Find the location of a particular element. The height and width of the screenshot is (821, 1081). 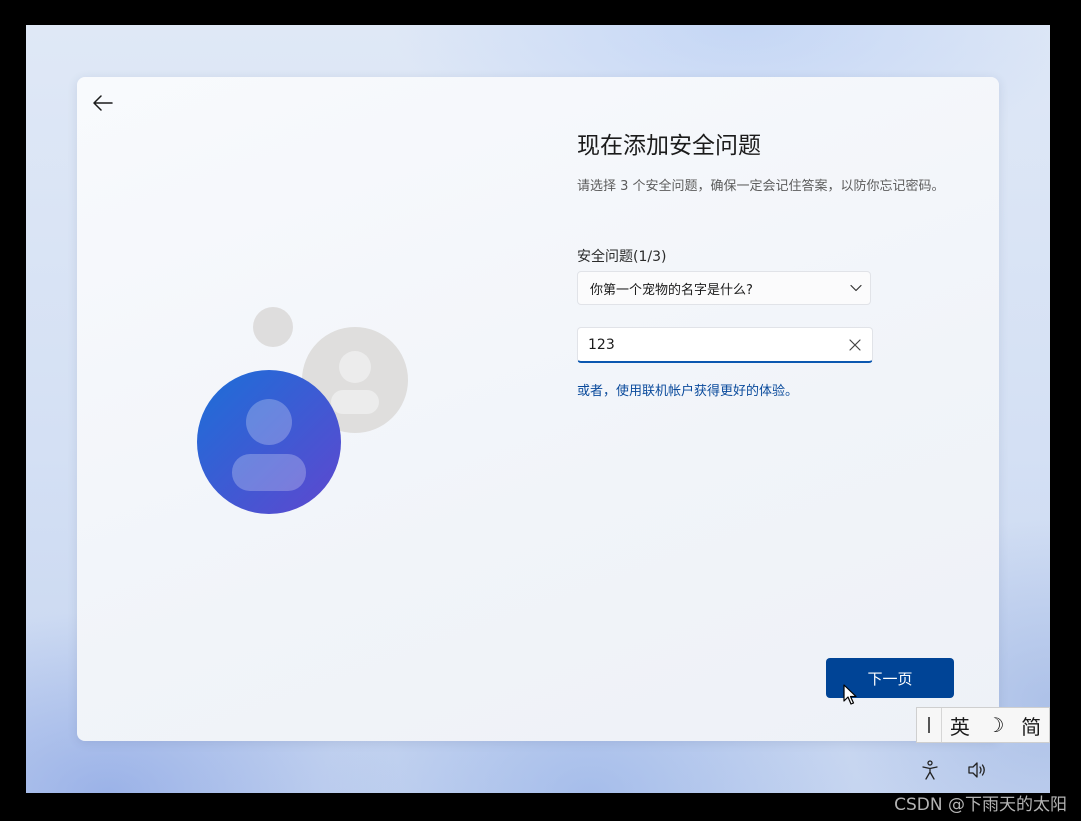

security-answer-field is located at coordinates (725, 345).